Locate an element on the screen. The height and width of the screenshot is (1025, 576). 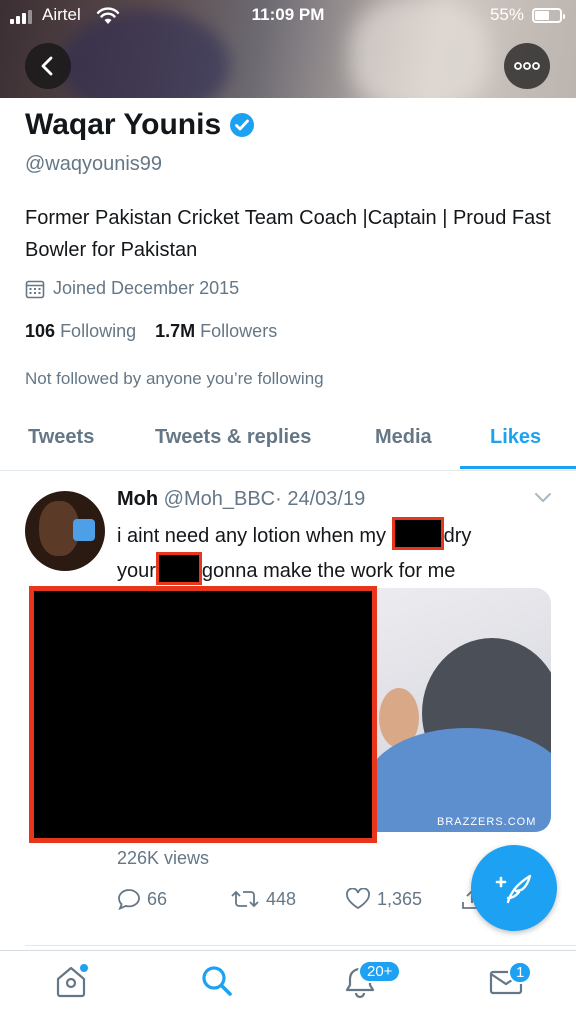
follow-stats: 106 Following 1.7M Followers is located at coordinates (151, 331).